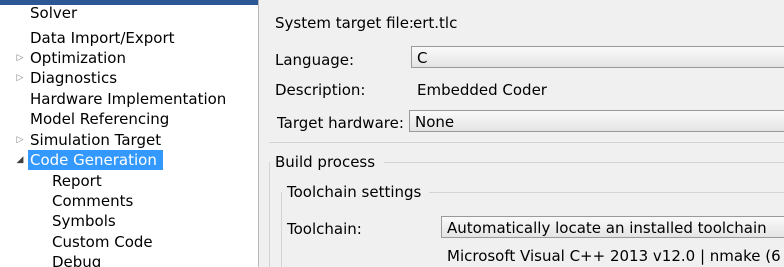 The height and width of the screenshot is (267, 784). I want to click on tree-item-label: Diagnostics, so click(74, 78).